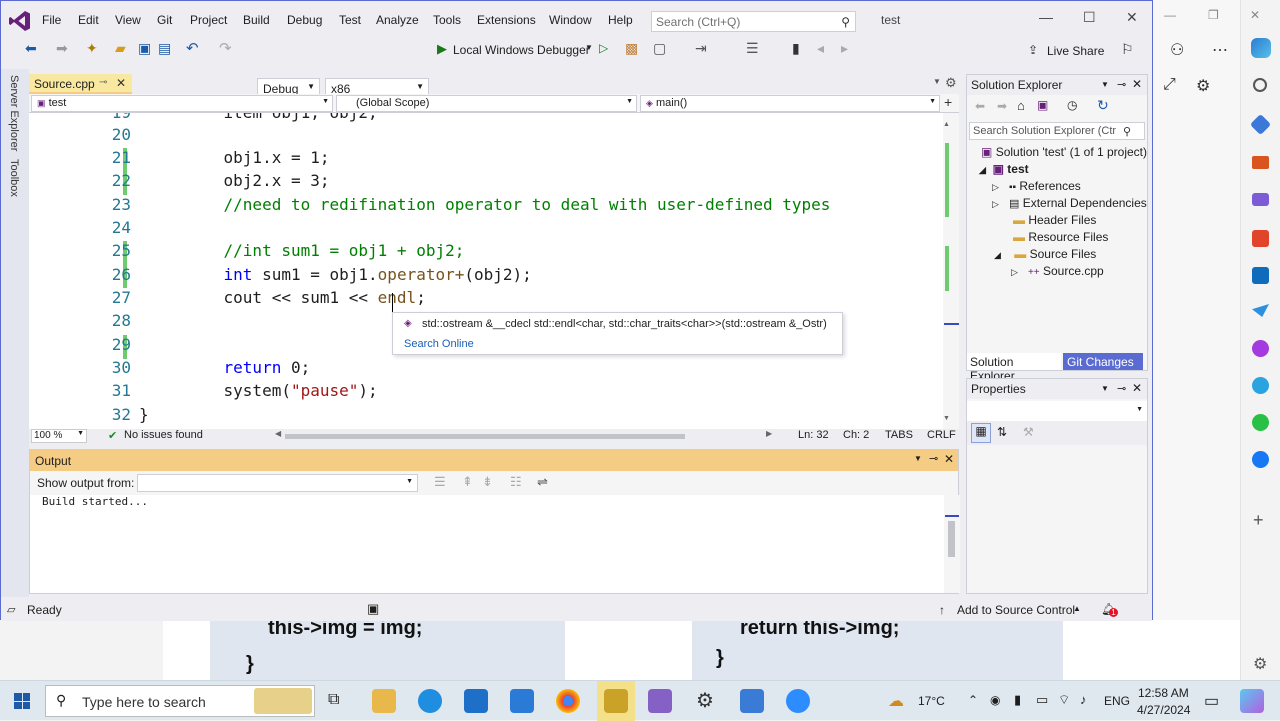  Describe the element at coordinates (752, 48) in the screenshot. I see `indent-icon: ☰` at that location.